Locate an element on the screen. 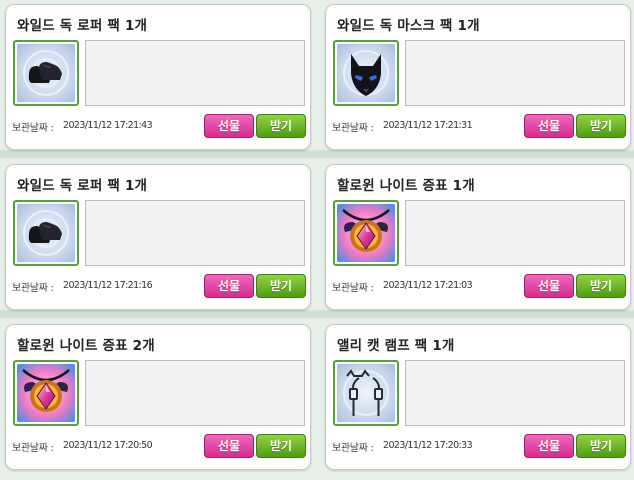 The image size is (634, 480). storage-date-value: 2023/11/12 17:20:33 is located at coordinates (428, 445).